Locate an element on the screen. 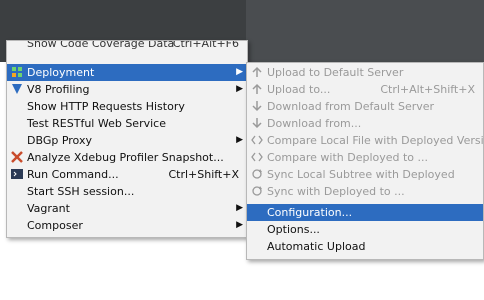 Image resolution: width=484 pixels, height=300 pixels. menu-item-label: Composer is located at coordinates (55, 225).